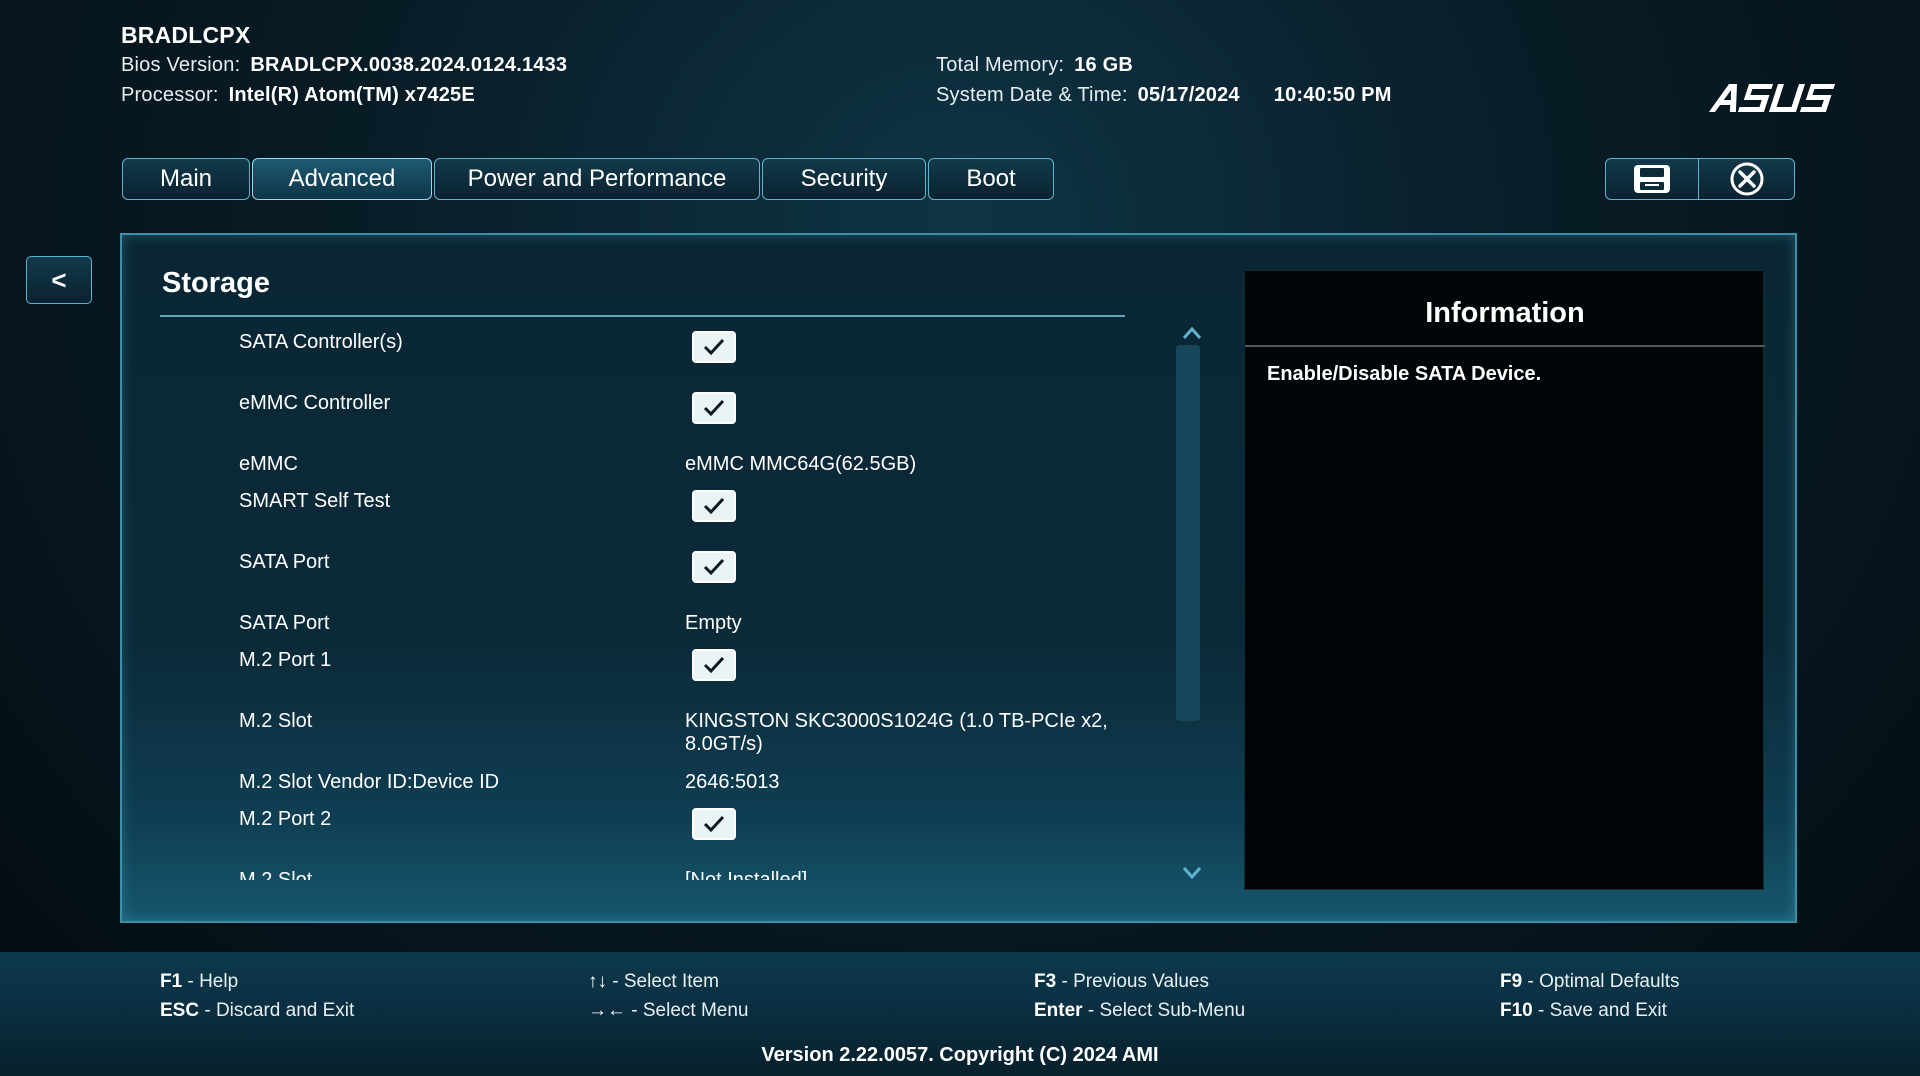  I want to click on help-key-select-menu: →← - Select Menu, so click(668, 1011).